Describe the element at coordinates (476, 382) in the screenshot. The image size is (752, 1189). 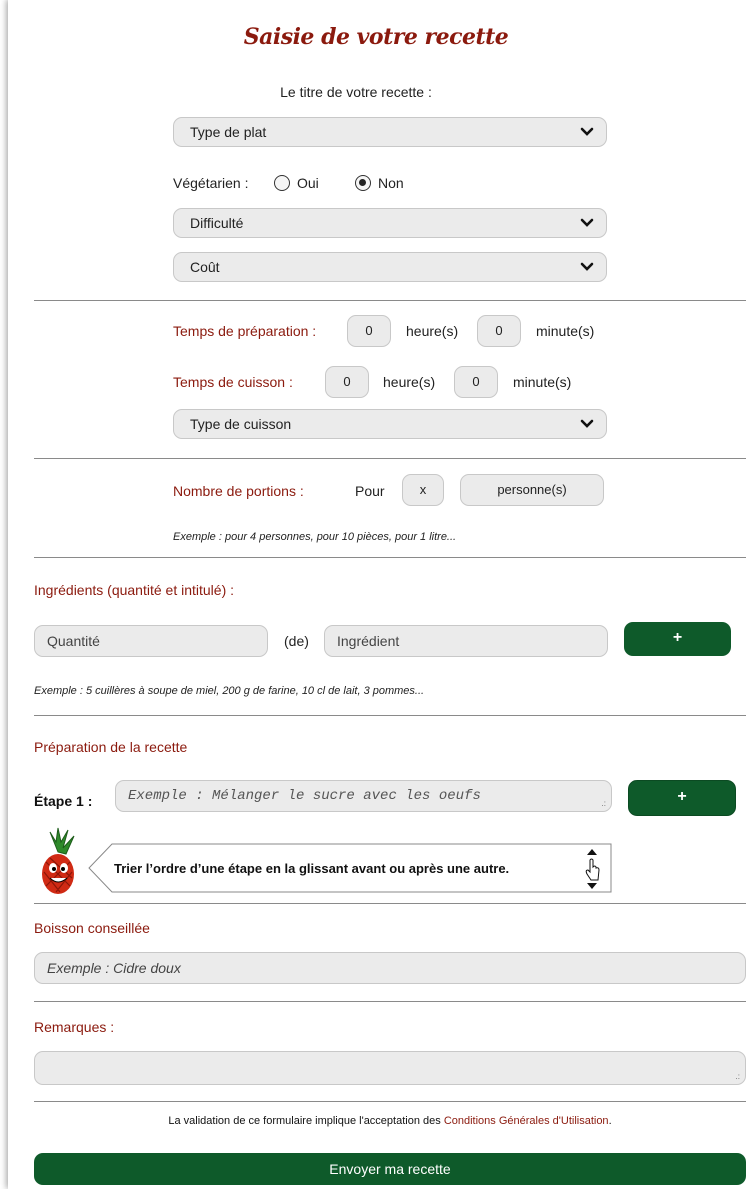
I see `cook-minutes-input: 0` at that location.